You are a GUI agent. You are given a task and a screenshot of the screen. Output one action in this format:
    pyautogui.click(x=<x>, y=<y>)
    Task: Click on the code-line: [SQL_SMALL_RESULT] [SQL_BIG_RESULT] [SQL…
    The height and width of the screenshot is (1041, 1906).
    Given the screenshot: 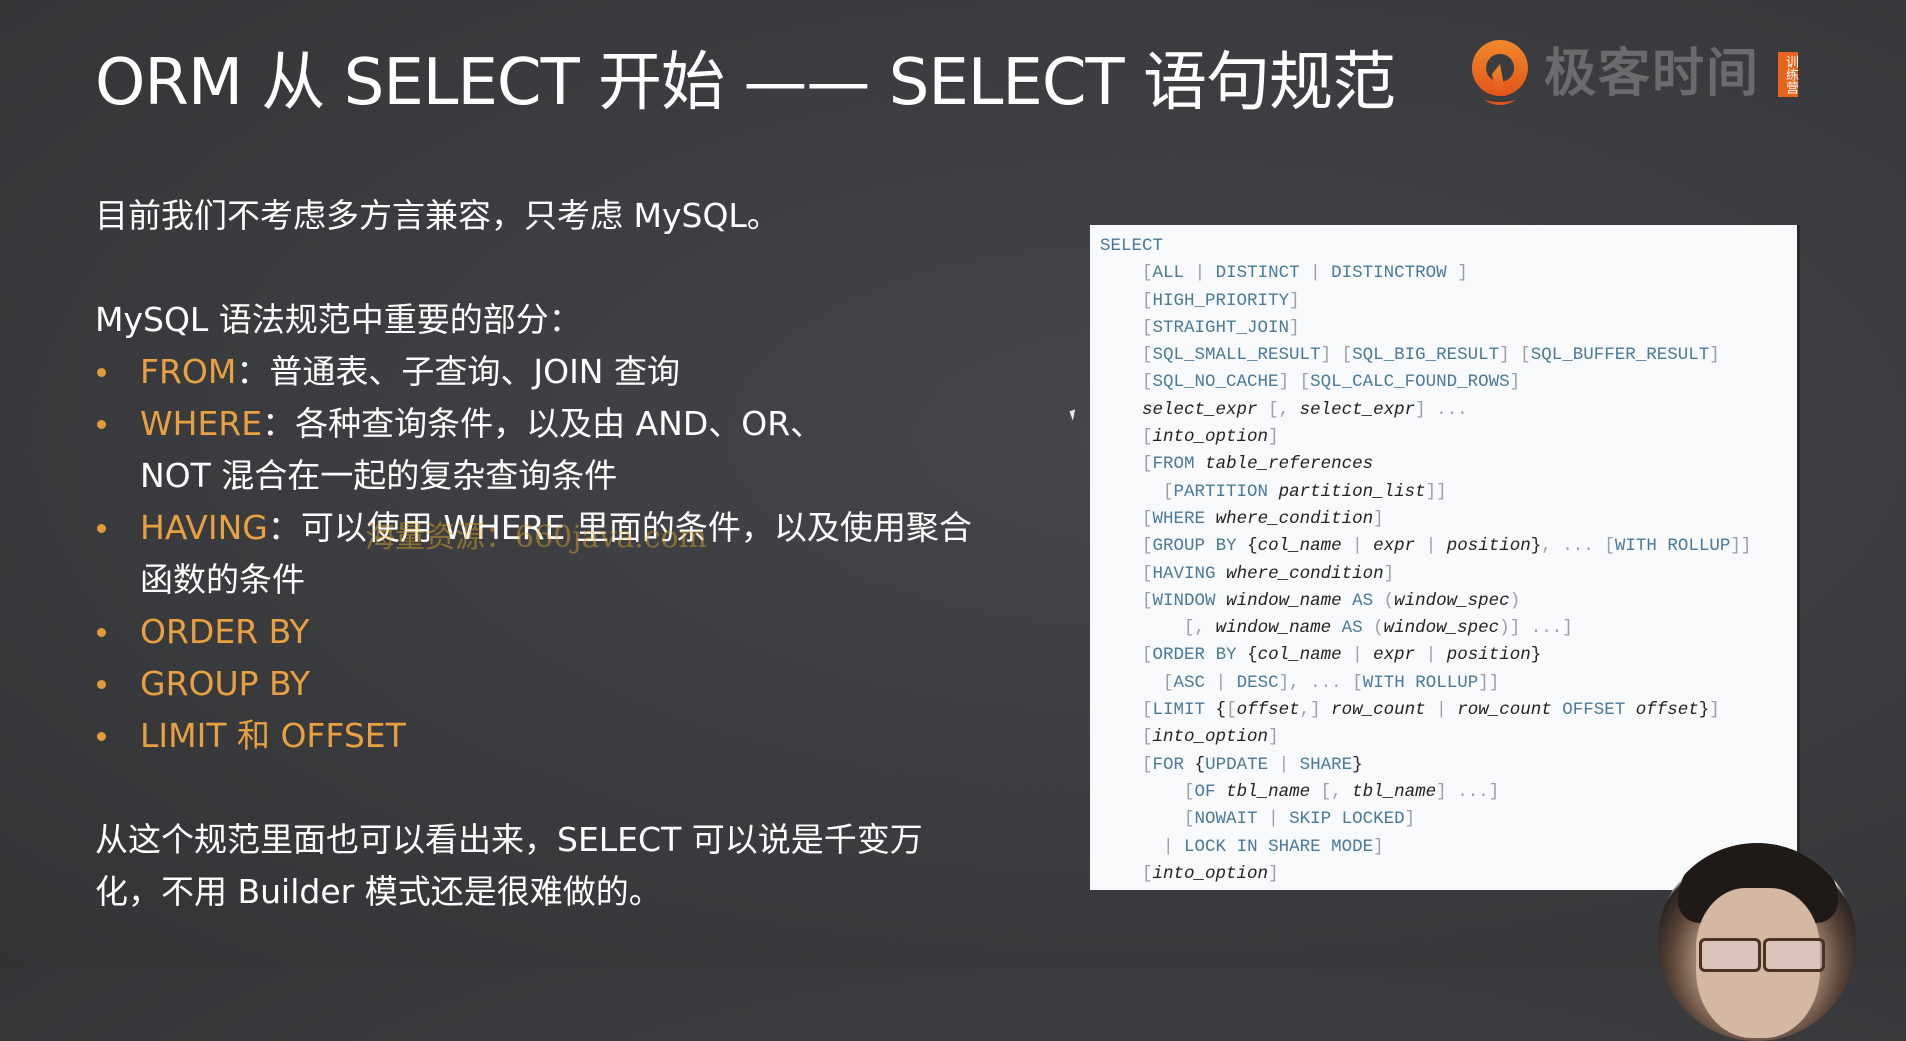 What is the action you would take?
    pyautogui.click(x=1431, y=355)
    